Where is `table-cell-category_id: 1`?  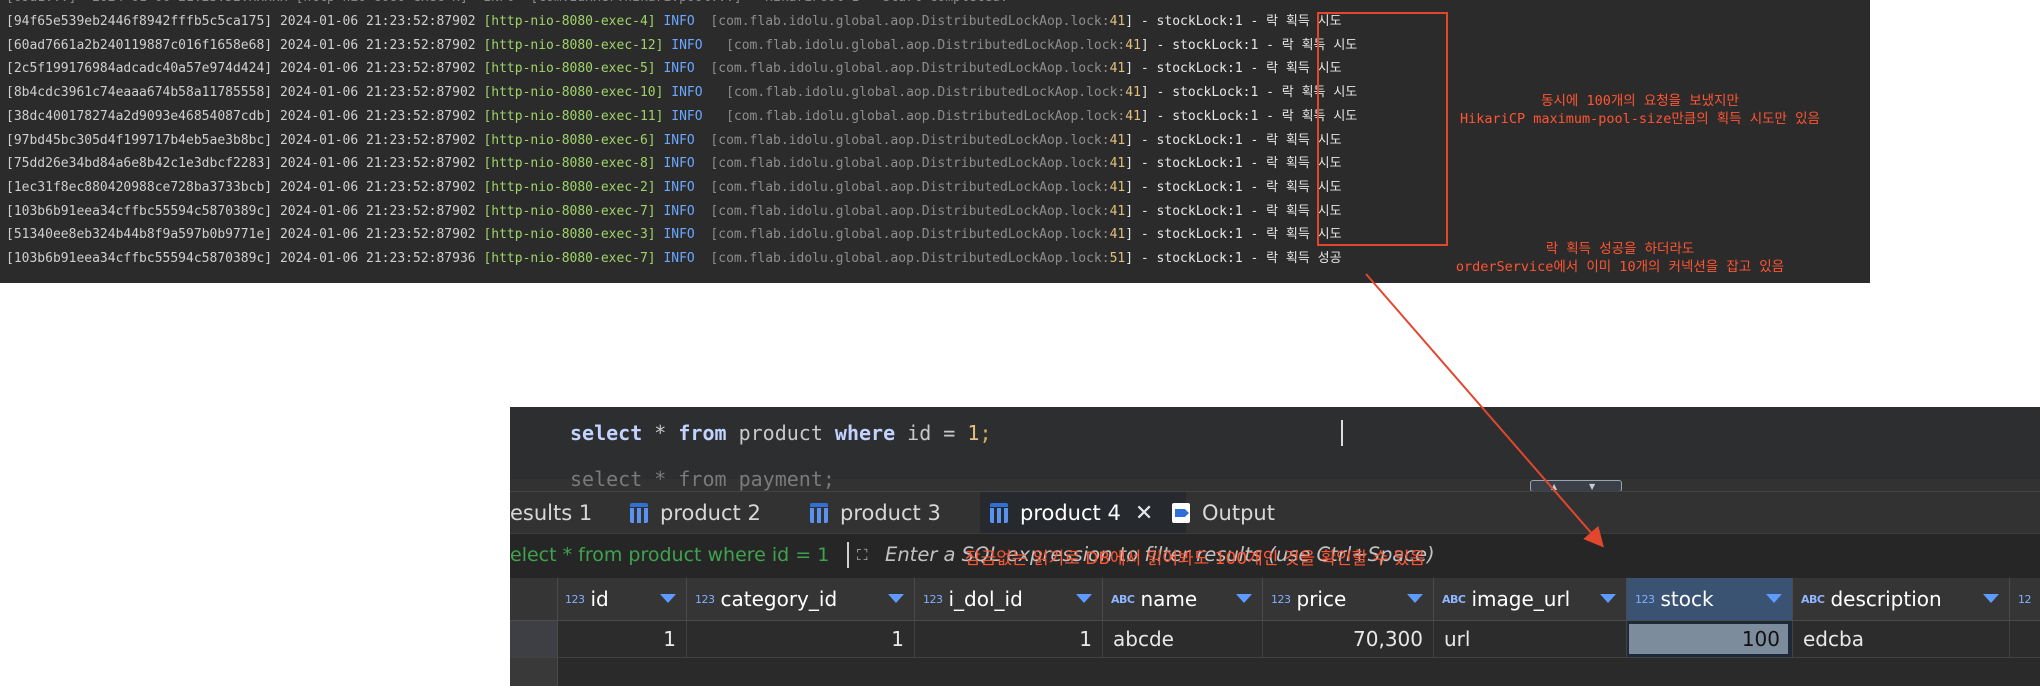
table-cell-category_id: 1 is located at coordinates (801, 639).